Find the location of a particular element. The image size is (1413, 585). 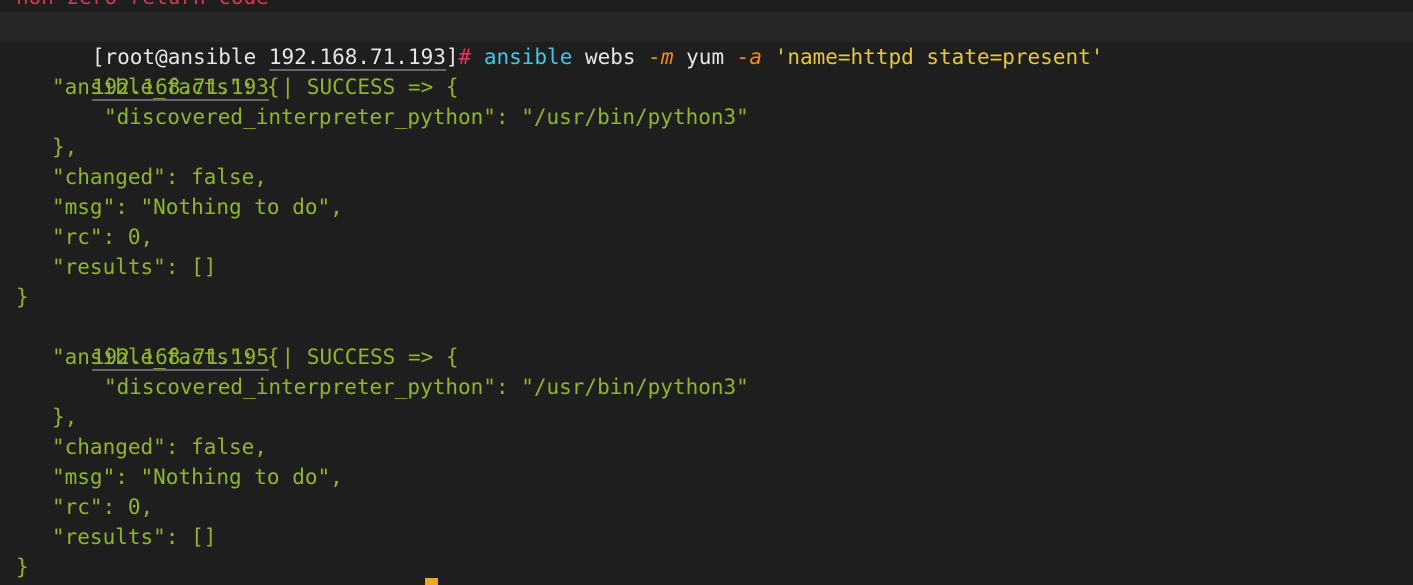

prompt-hash: # is located at coordinates (465, 57).